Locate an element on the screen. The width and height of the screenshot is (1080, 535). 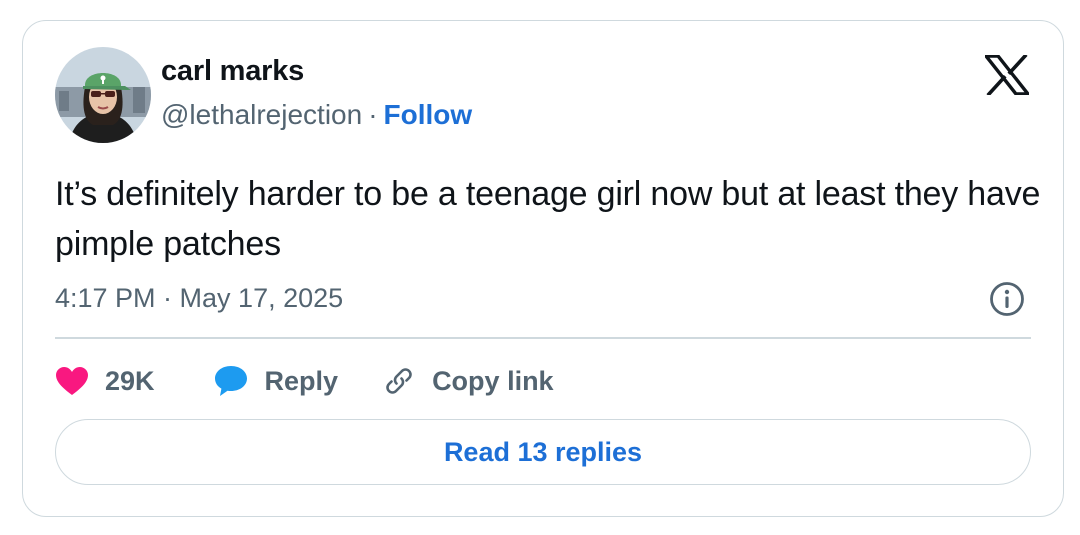
action-bar: 29K Reply Copy link is located at coordinates (304, 381).